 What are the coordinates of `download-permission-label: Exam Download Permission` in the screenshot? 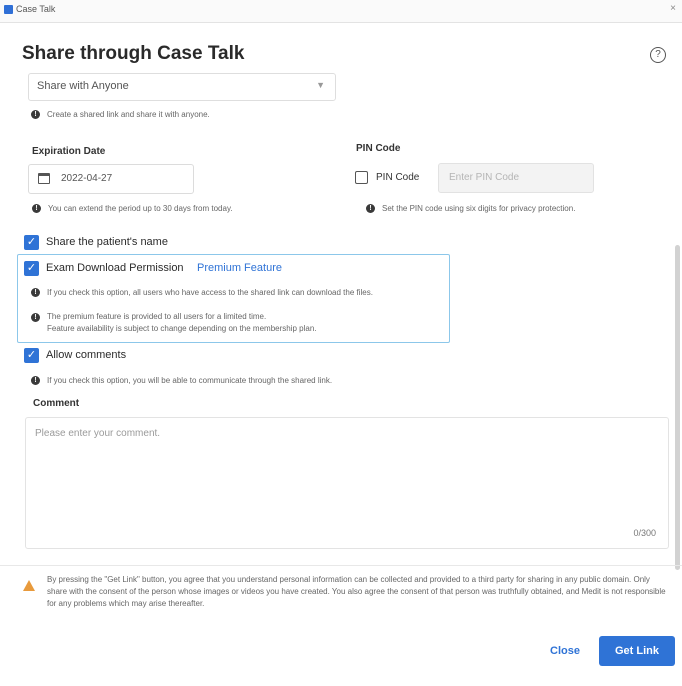 It's located at (115, 268).